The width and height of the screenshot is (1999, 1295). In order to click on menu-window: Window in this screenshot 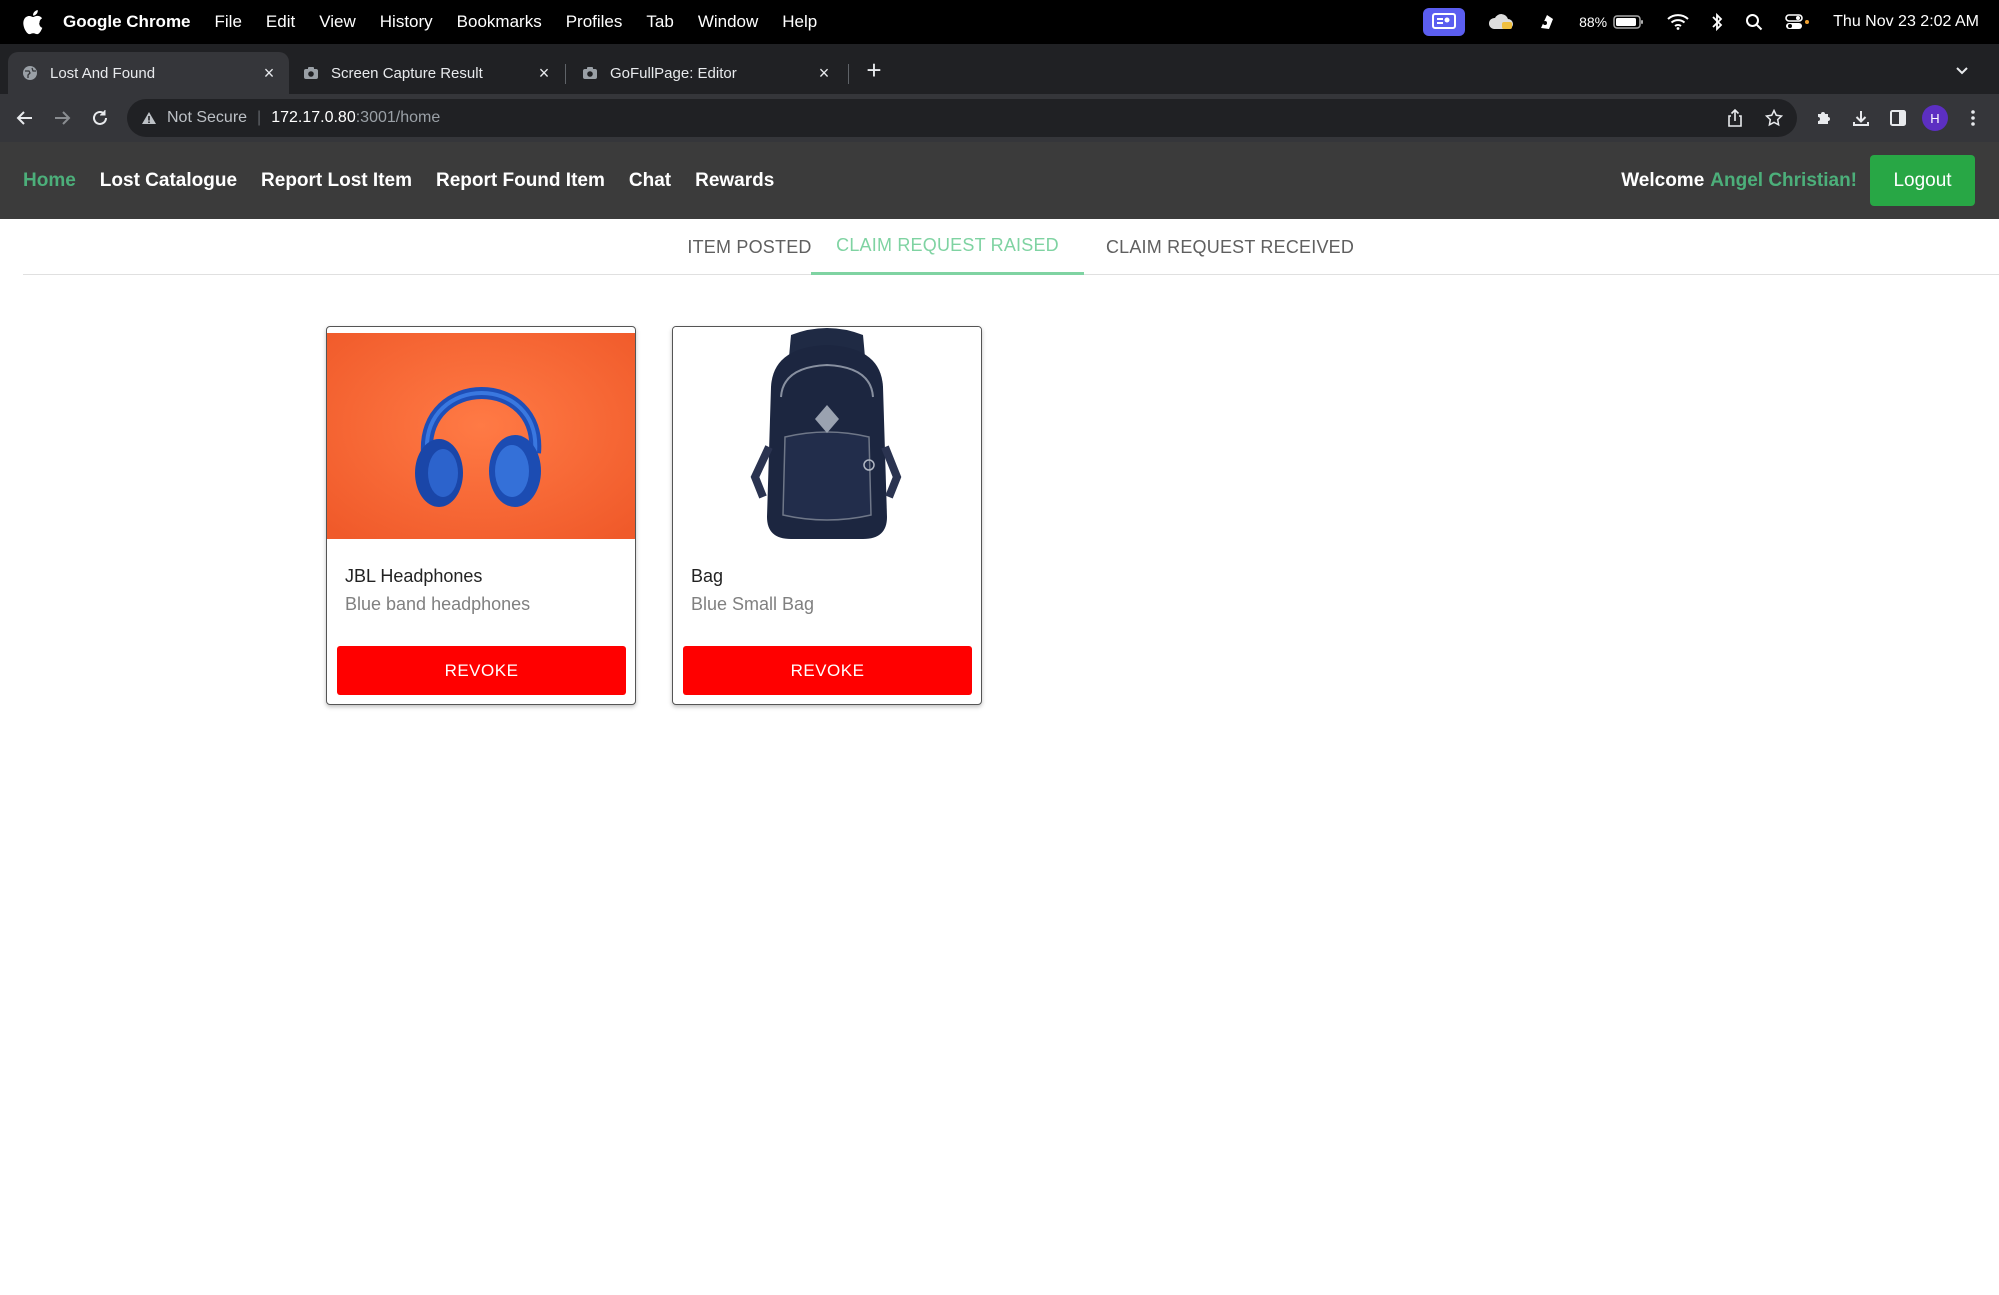, I will do `click(728, 22)`.